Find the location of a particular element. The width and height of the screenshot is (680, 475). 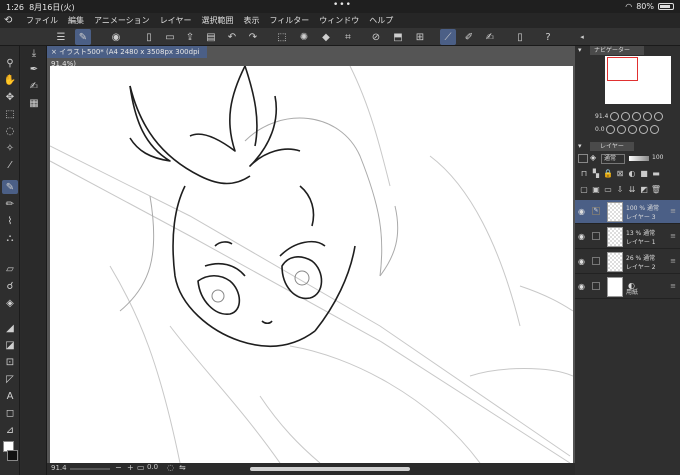

opacity-value: 100 is located at coordinates (657, 157).